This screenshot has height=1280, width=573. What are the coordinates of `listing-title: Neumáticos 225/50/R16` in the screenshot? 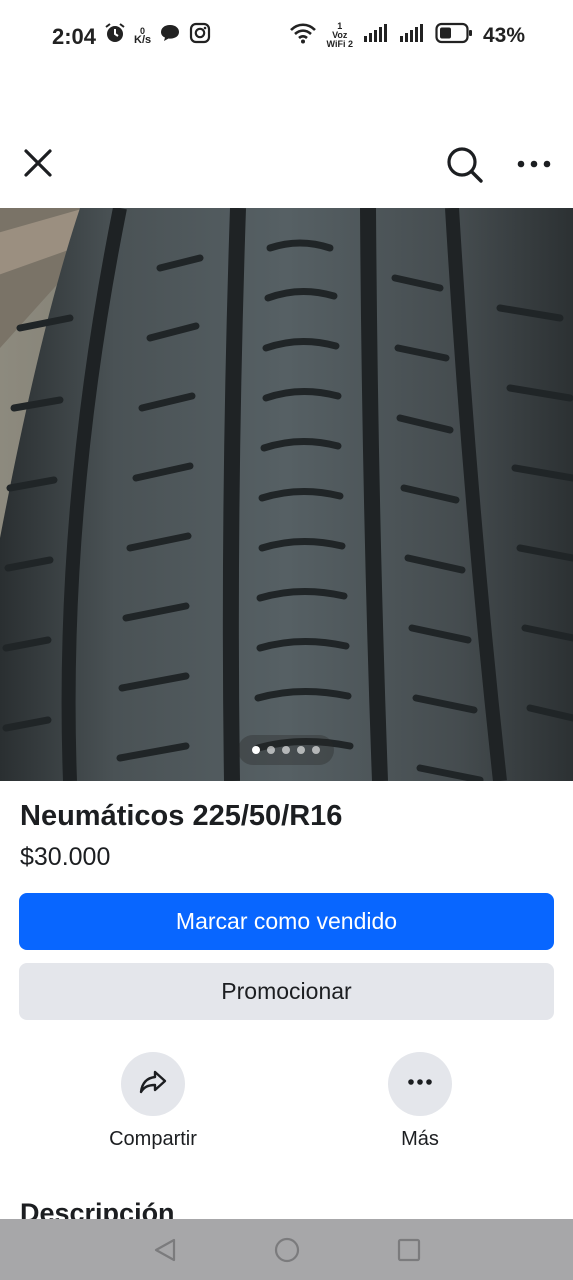 It's located at (181, 816).